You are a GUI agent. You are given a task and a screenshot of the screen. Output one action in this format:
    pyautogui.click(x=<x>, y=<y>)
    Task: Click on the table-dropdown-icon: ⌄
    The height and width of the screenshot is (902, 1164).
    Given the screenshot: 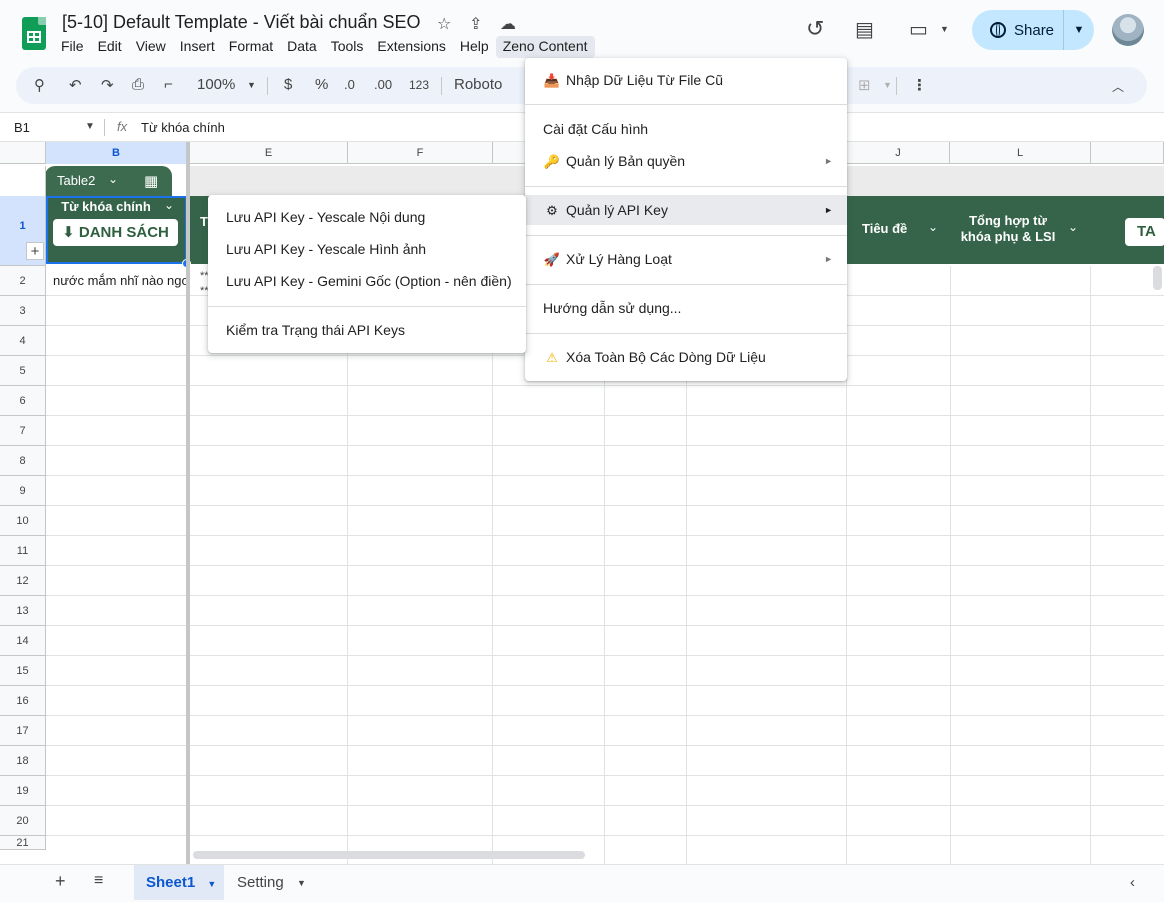 What is the action you would take?
    pyautogui.click(x=113, y=179)
    